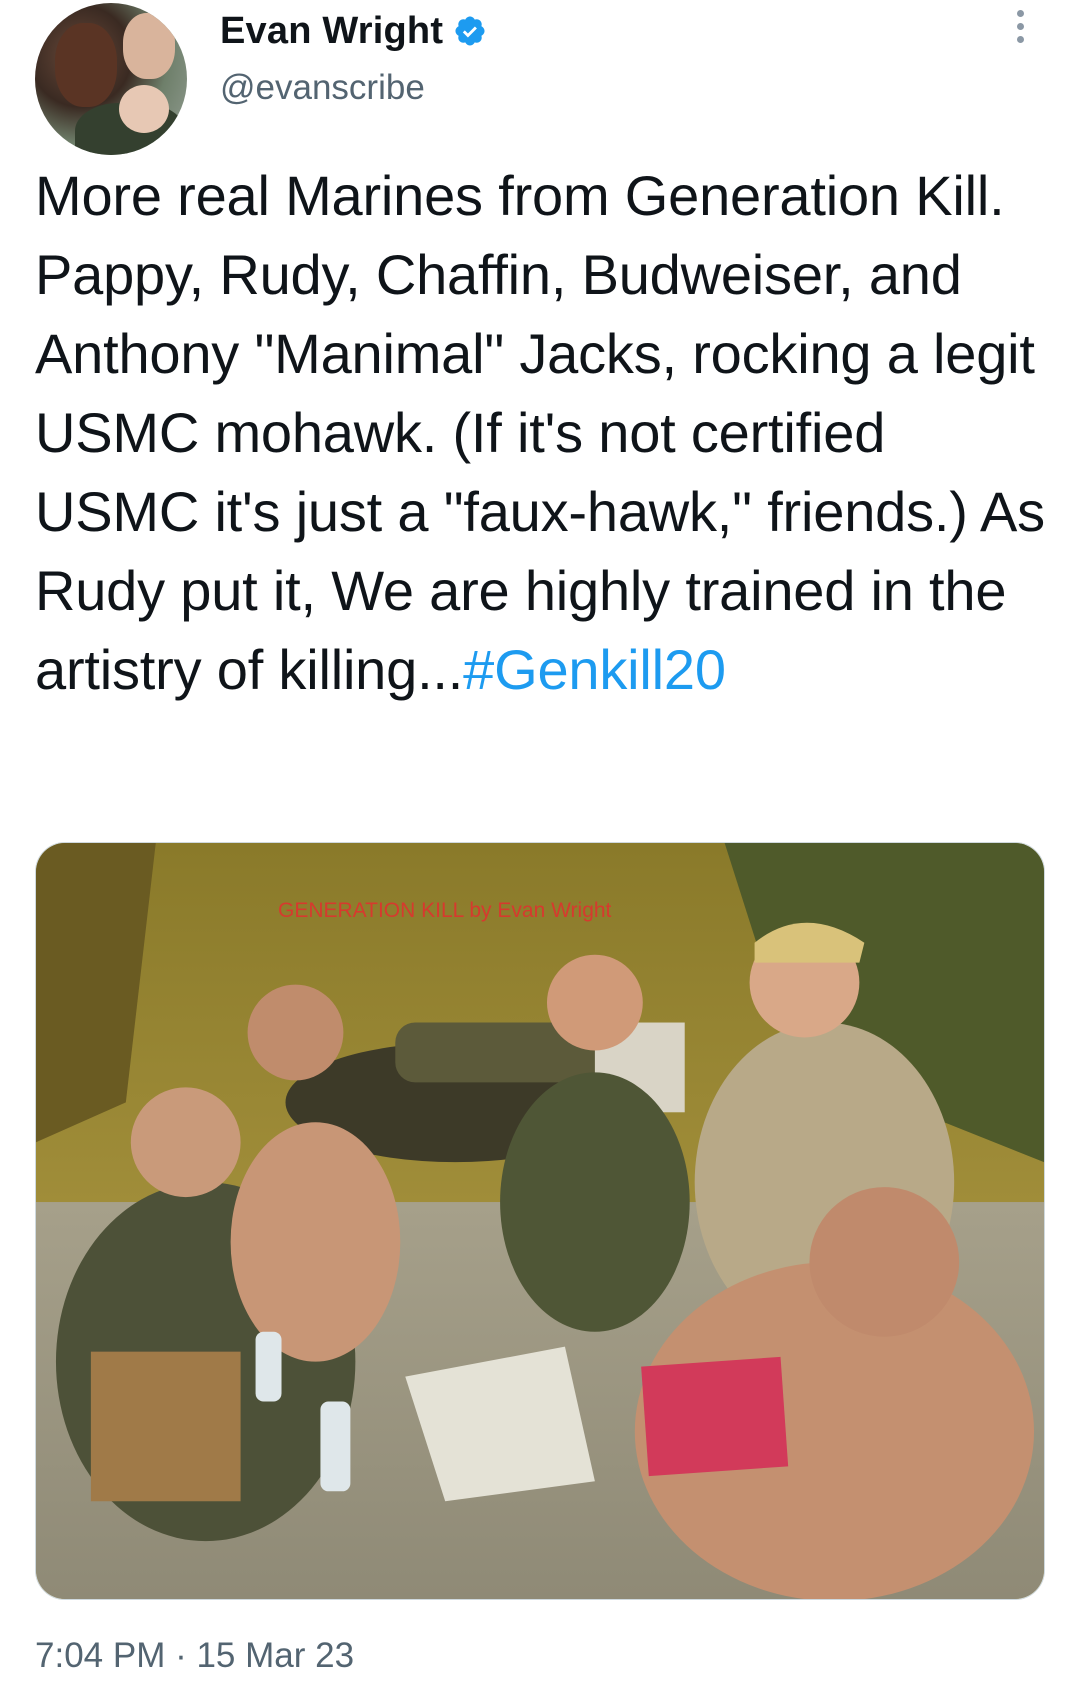  I want to click on avatar, so click(111, 79).